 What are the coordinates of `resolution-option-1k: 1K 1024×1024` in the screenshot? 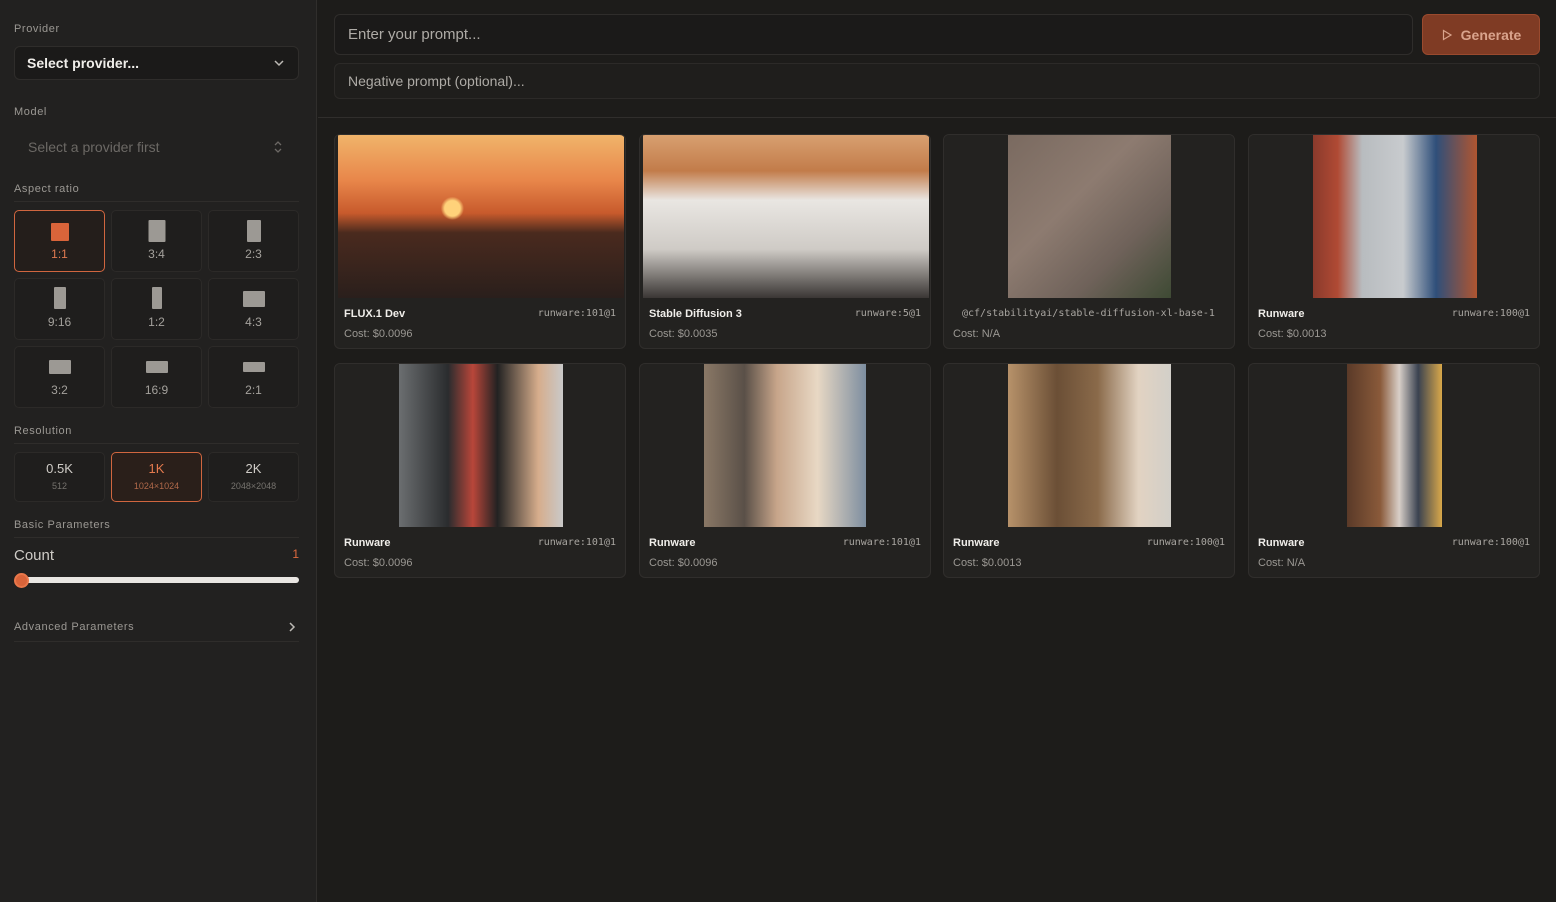 It's located at (156, 477).